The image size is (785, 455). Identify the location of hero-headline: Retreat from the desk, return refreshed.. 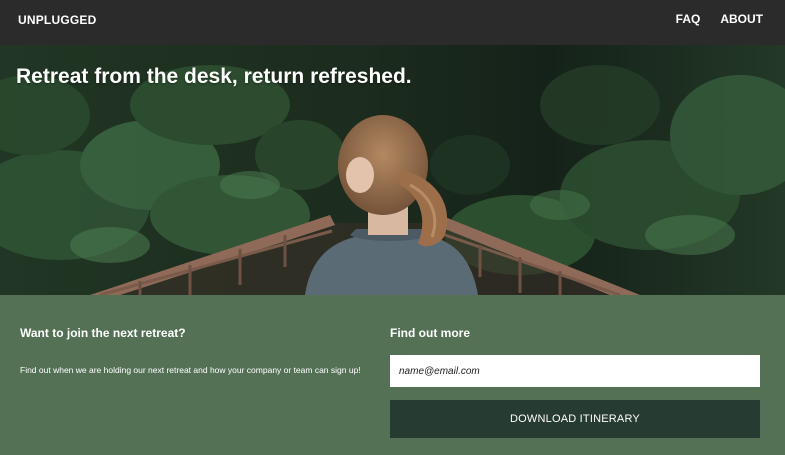
(214, 76).